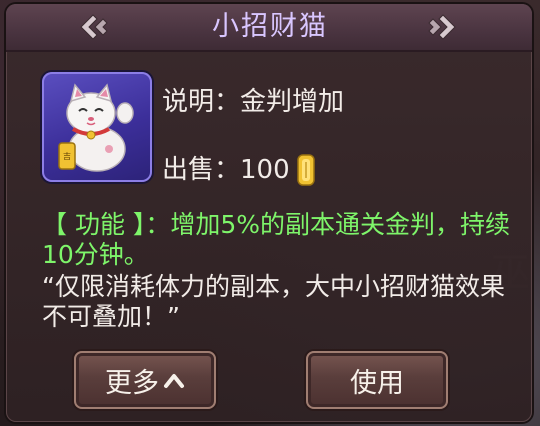 This screenshot has height=426, width=540. I want to click on use-button: 使用, so click(377, 380).